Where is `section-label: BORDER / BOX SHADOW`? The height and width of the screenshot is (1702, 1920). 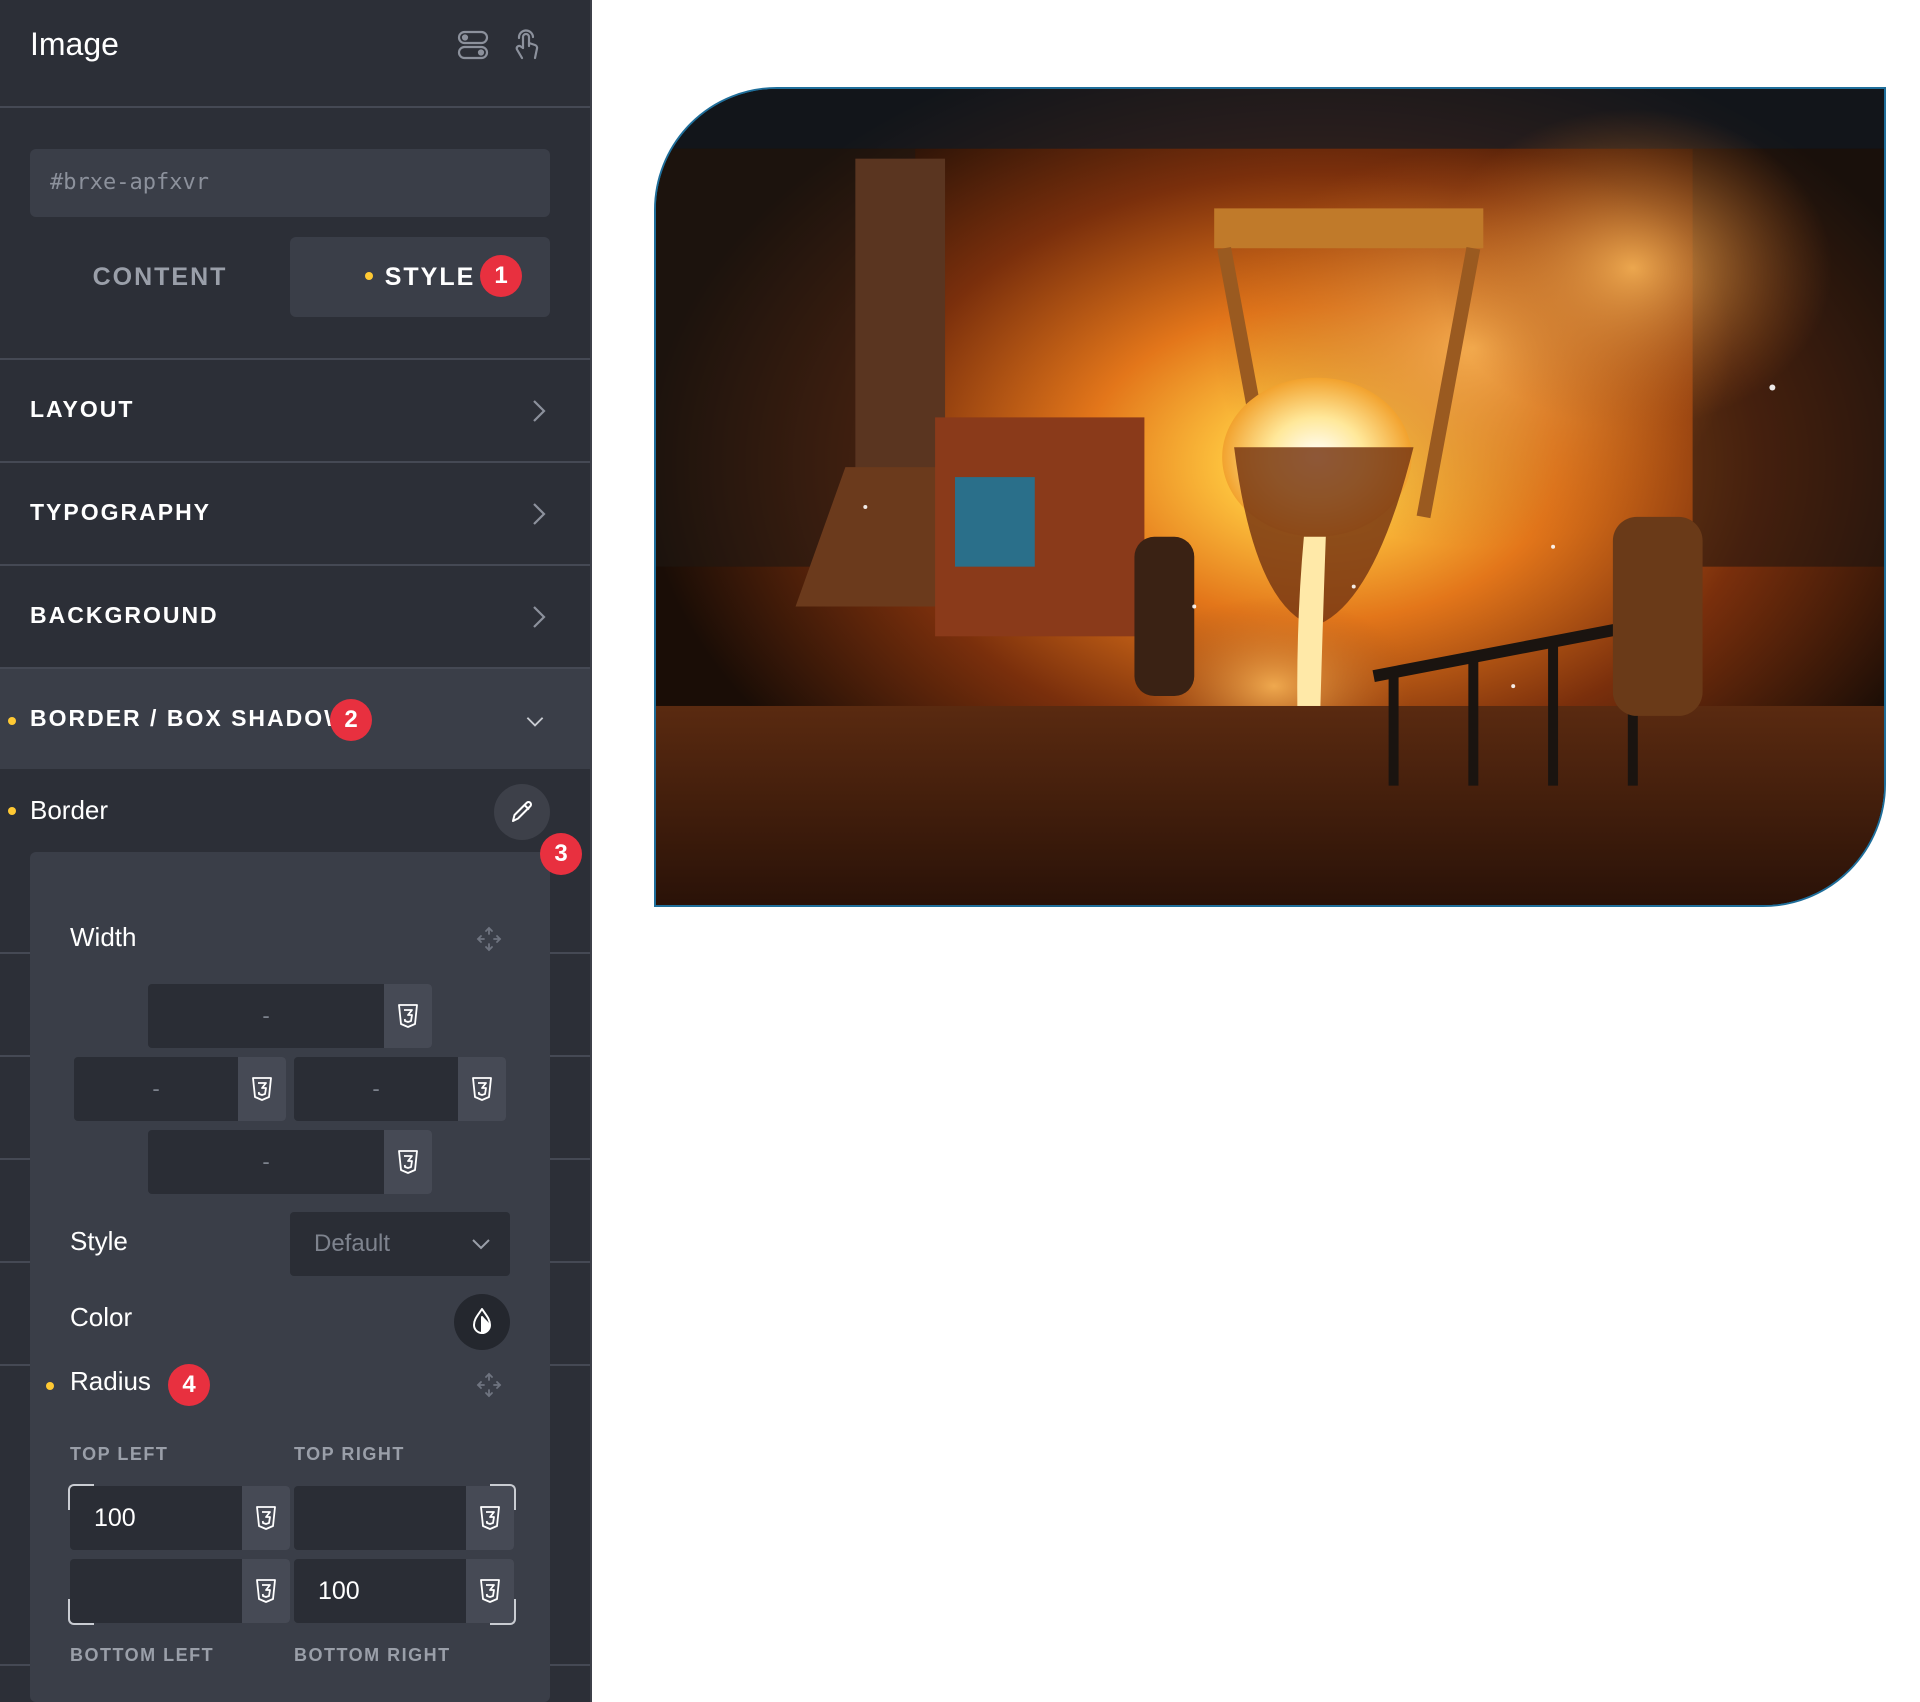 section-label: BORDER / BOX SHADOW is located at coordinates (189, 718).